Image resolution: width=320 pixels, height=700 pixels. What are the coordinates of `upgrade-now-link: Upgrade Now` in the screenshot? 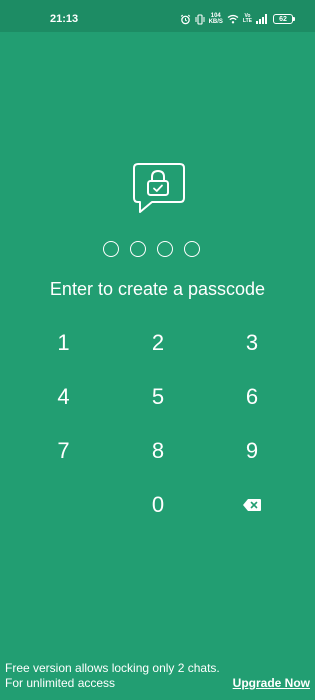 It's located at (271, 683).